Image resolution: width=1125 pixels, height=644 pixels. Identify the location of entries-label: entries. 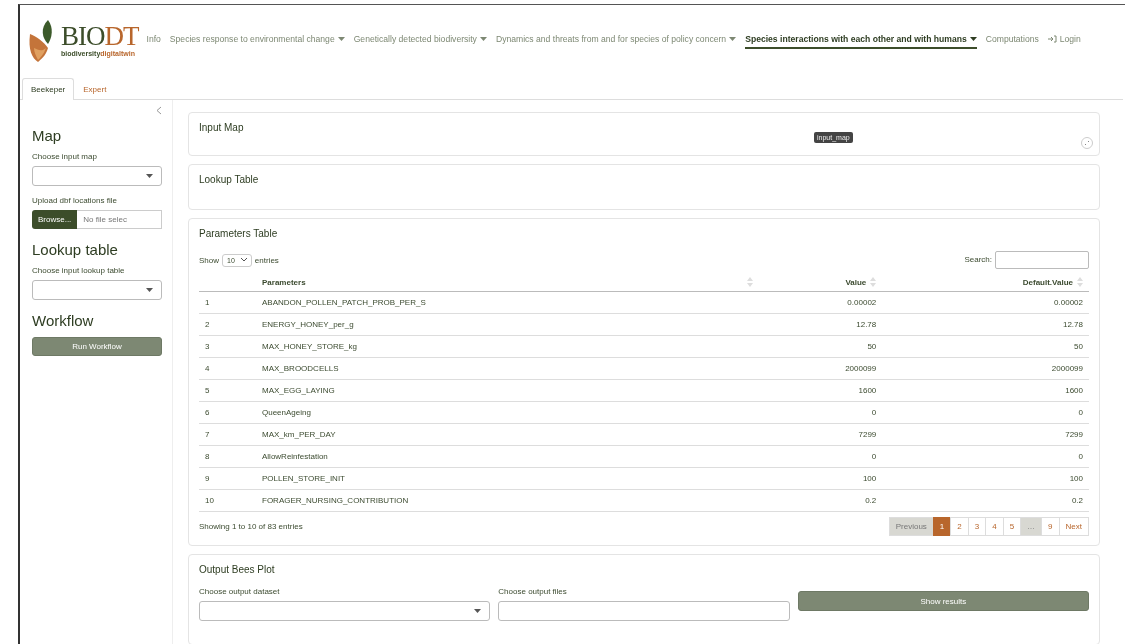
(266, 260).